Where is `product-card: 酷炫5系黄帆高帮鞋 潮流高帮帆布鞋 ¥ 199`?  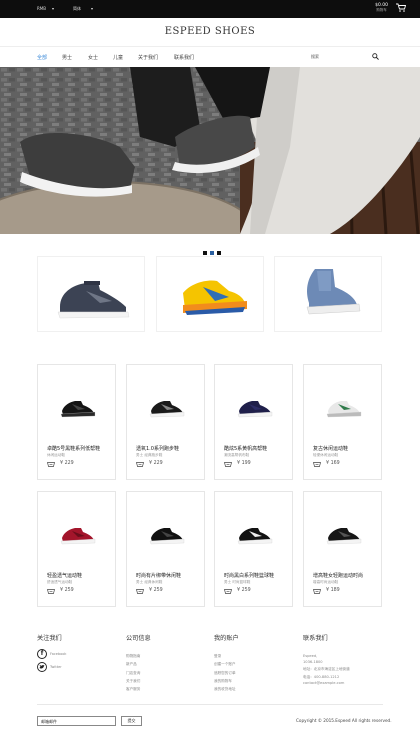
product-card: 酷炫5系黄帆高帮鞋 潮流高帮帆布鞋 ¥ 199 is located at coordinates (253, 422).